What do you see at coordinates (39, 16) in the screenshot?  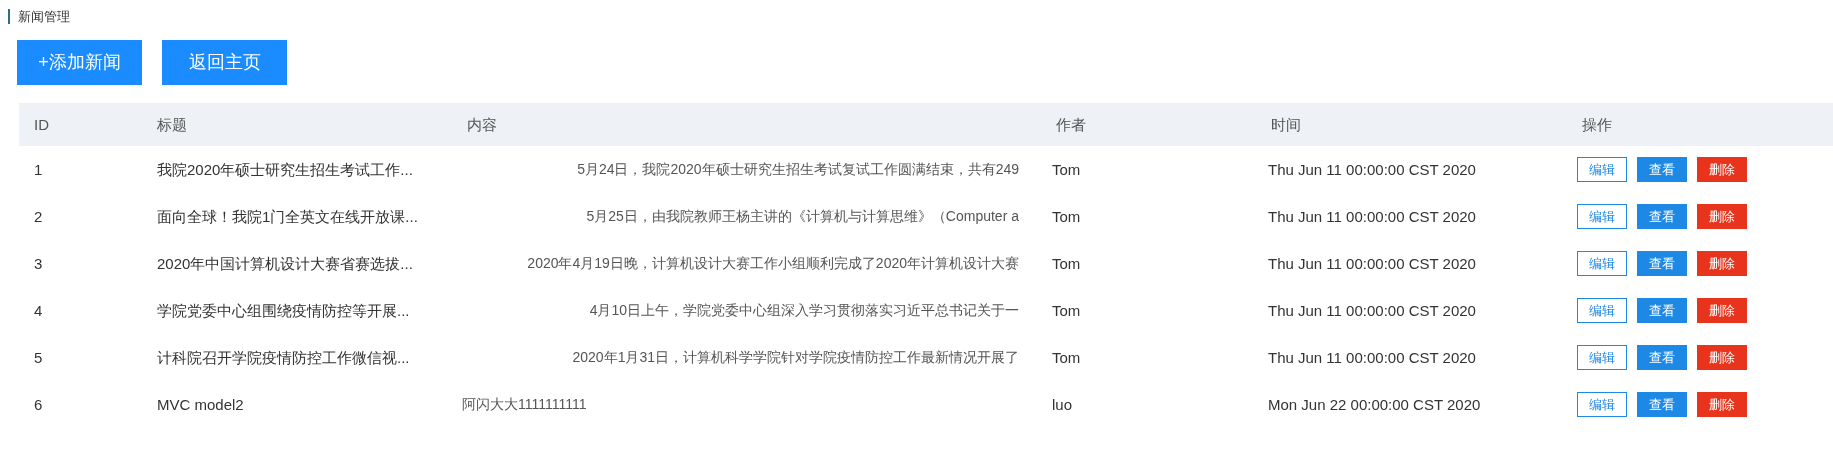 I see `page-title: 新闻管理` at bounding box center [39, 16].